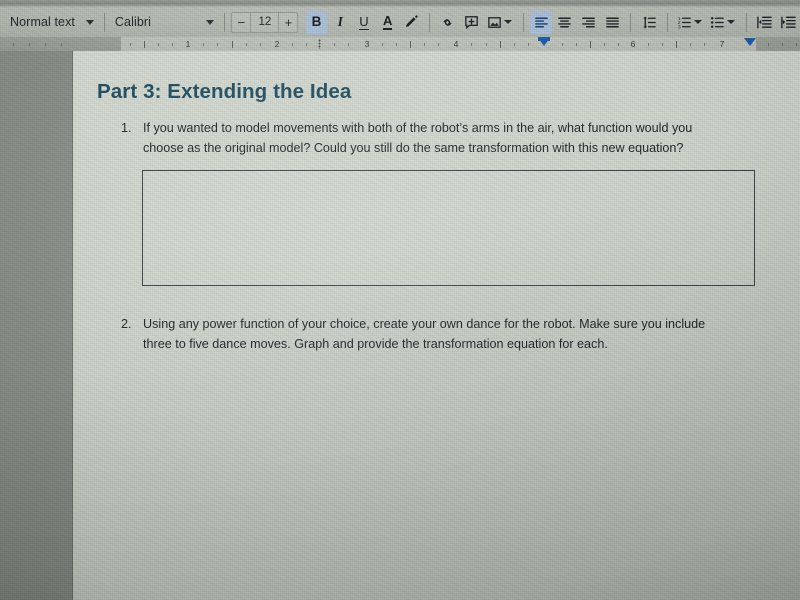 This screenshot has width=800, height=600. What do you see at coordinates (717, 22) in the screenshot?
I see `bulleted-list-icon` at bounding box center [717, 22].